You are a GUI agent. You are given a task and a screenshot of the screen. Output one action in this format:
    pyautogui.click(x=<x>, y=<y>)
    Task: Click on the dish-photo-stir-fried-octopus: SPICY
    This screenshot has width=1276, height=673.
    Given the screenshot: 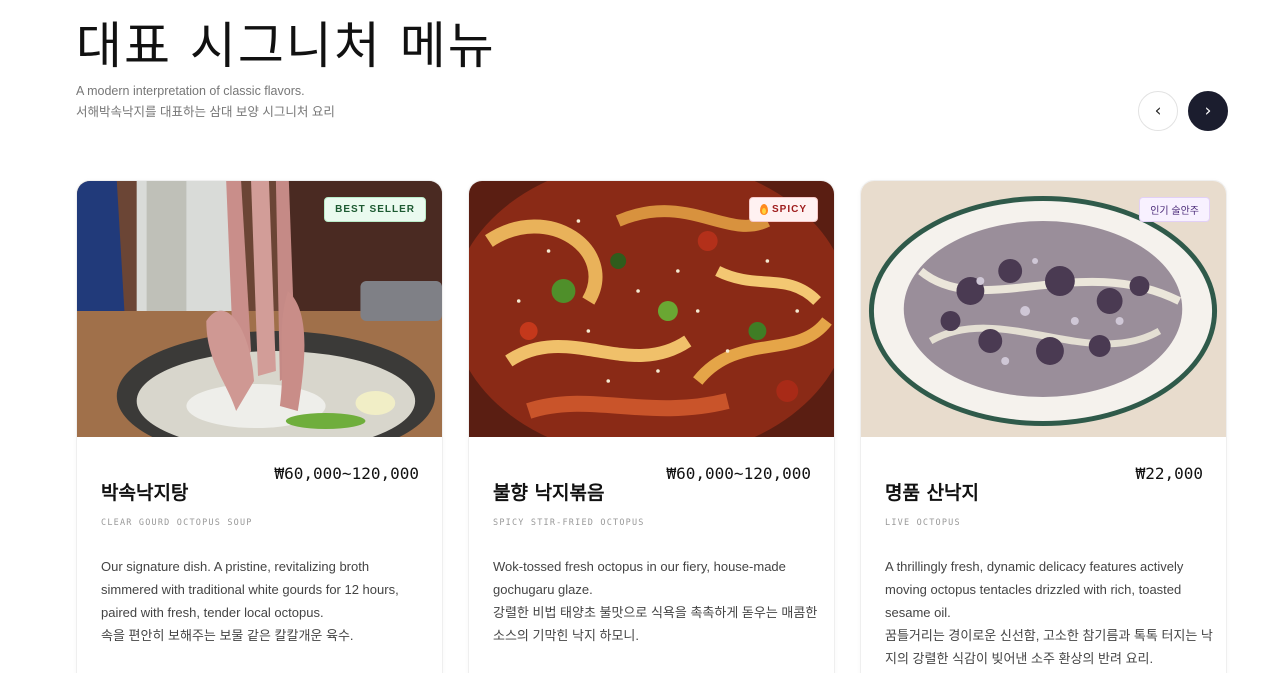 What is the action you would take?
    pyautogui.click(x=651, y=309)
    